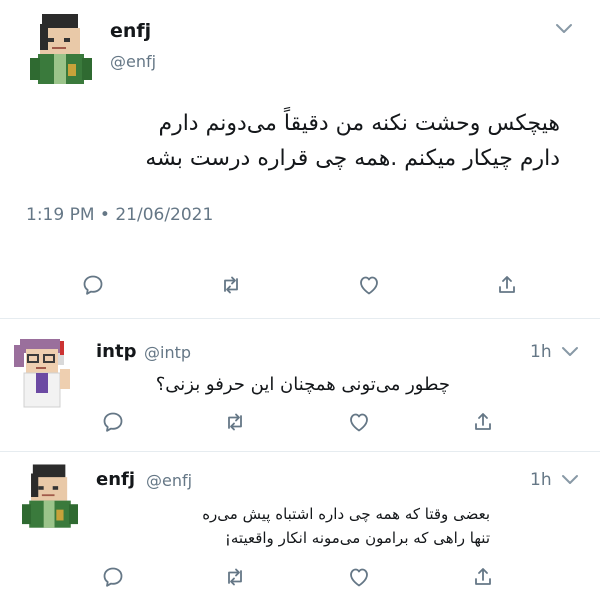 Image resolution: width=600 pixels, height=601 pixels. What do you see at coordinates (167, 352) in the screenshot?
I see `reply-author-handle: @intp` at bounding box center [167, 352].